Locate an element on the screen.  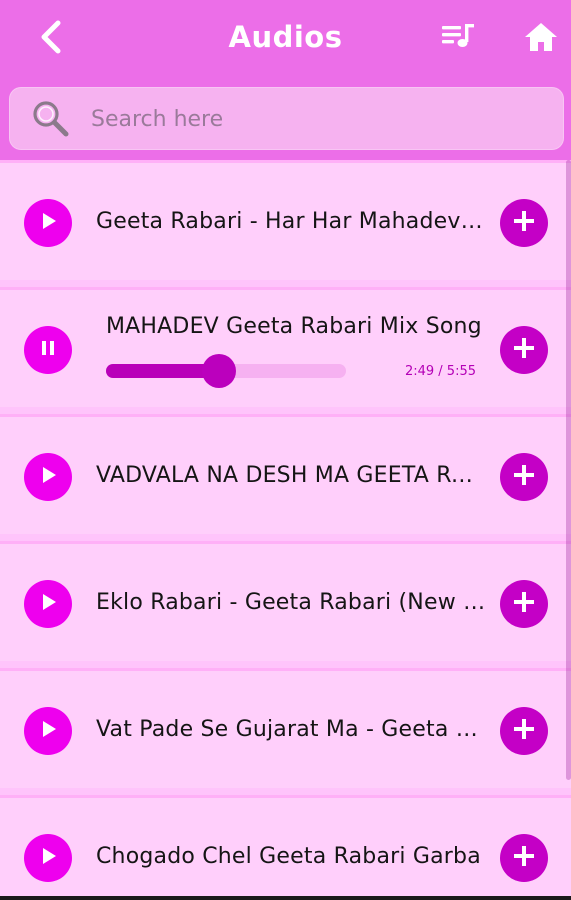
playlist-music-icon is located at coordinates (458, 38).